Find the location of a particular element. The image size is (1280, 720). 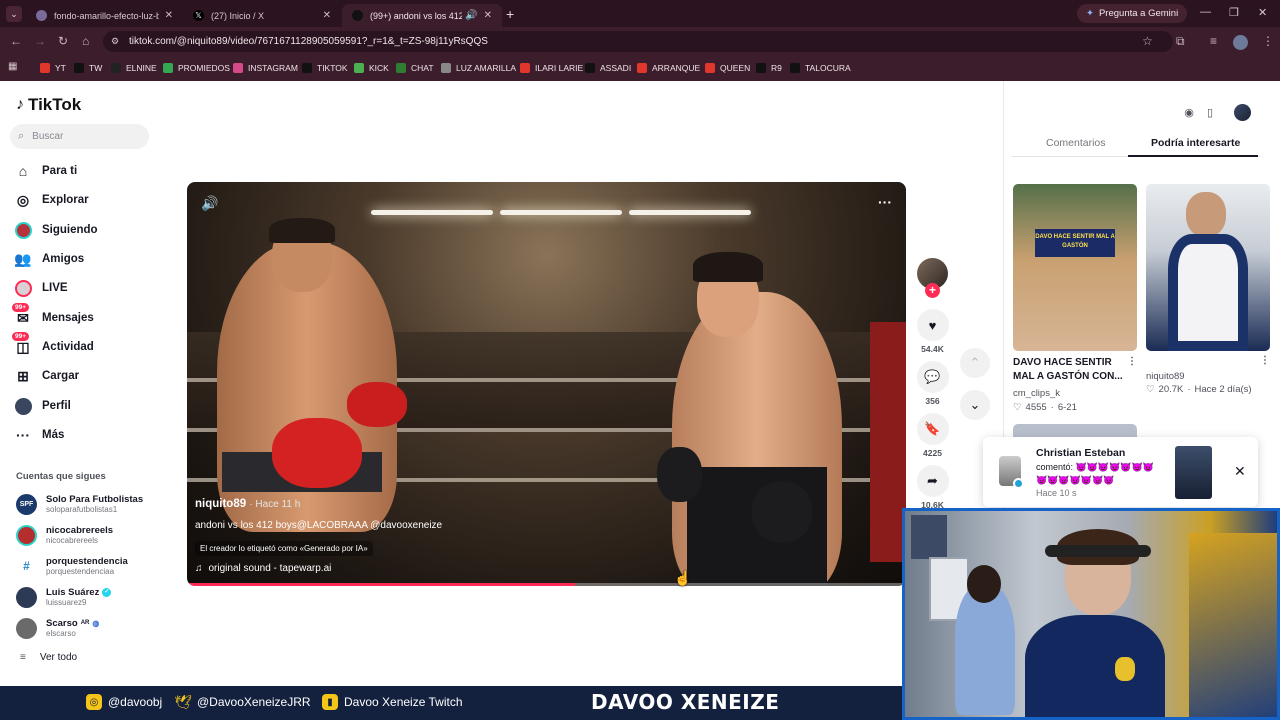

restore-icon: ❐ is located at coordinates (1234, 12).